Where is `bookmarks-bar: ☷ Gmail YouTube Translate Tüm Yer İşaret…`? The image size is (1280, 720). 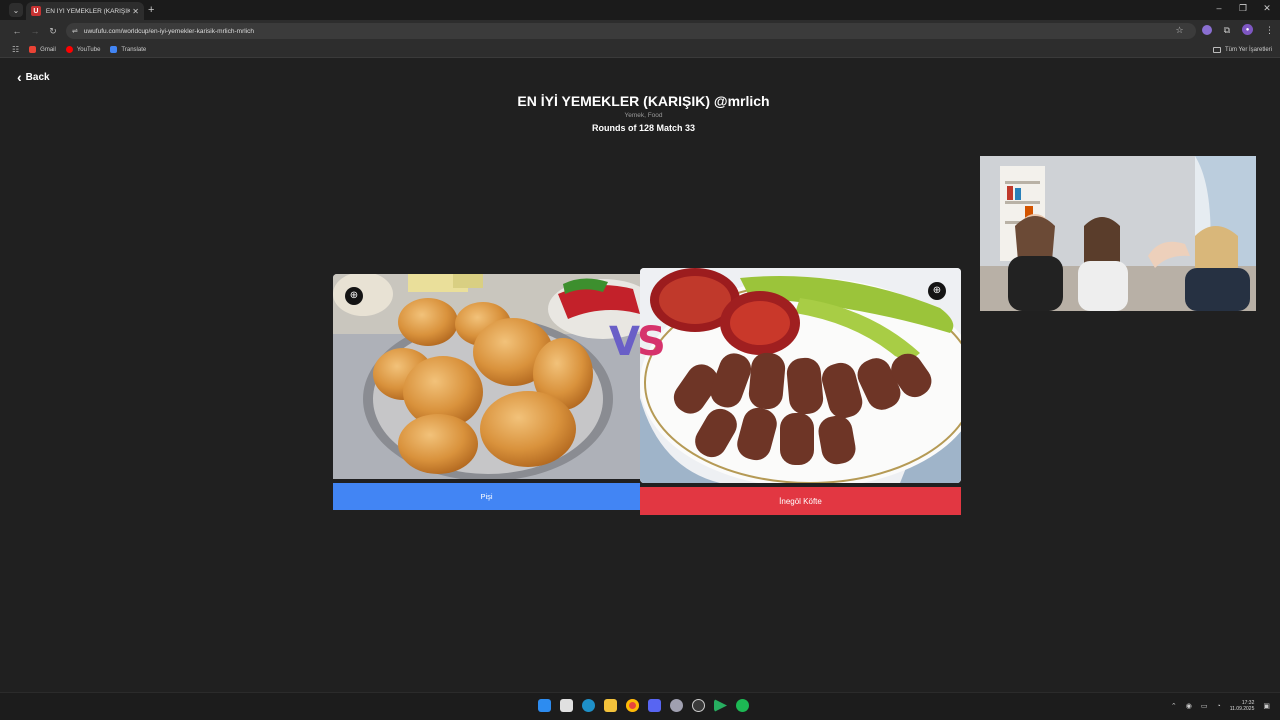
bookmarks-bar: ☷ Gmail YouTube Translate Tüm Yer İşaret… is located at coordinates (640, 50).